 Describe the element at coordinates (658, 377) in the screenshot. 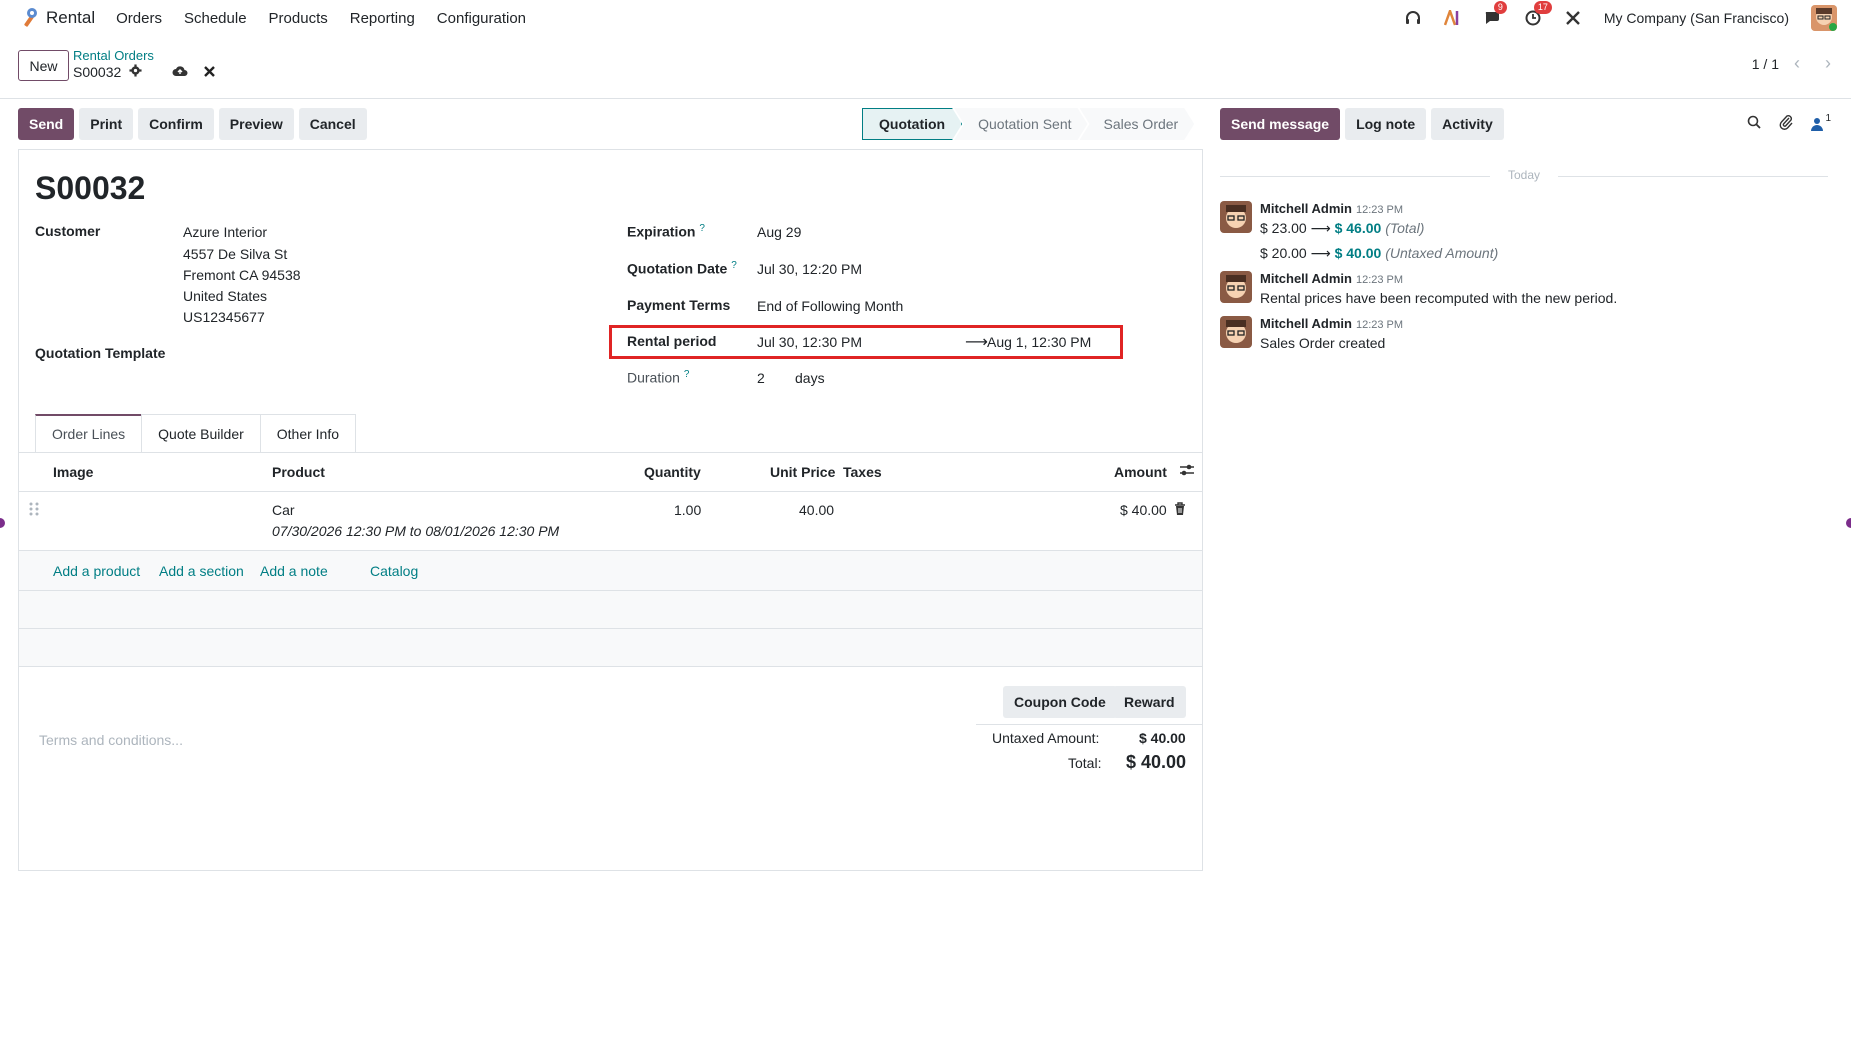

I see `duration-label: Duration ?` at that location.